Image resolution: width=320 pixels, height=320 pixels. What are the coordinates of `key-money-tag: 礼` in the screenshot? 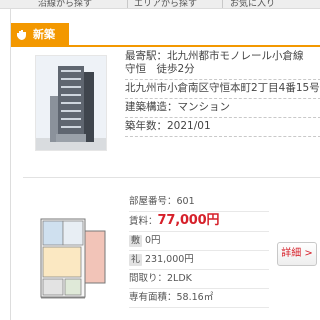 It's located at (136, 259).